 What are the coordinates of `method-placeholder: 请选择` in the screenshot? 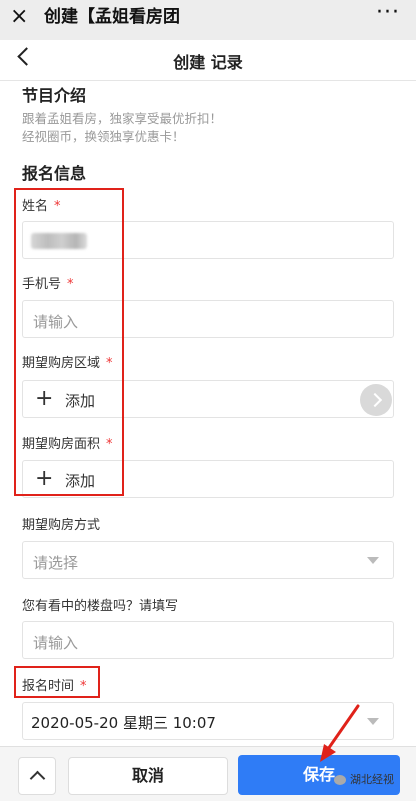 It's located at (56, 563).